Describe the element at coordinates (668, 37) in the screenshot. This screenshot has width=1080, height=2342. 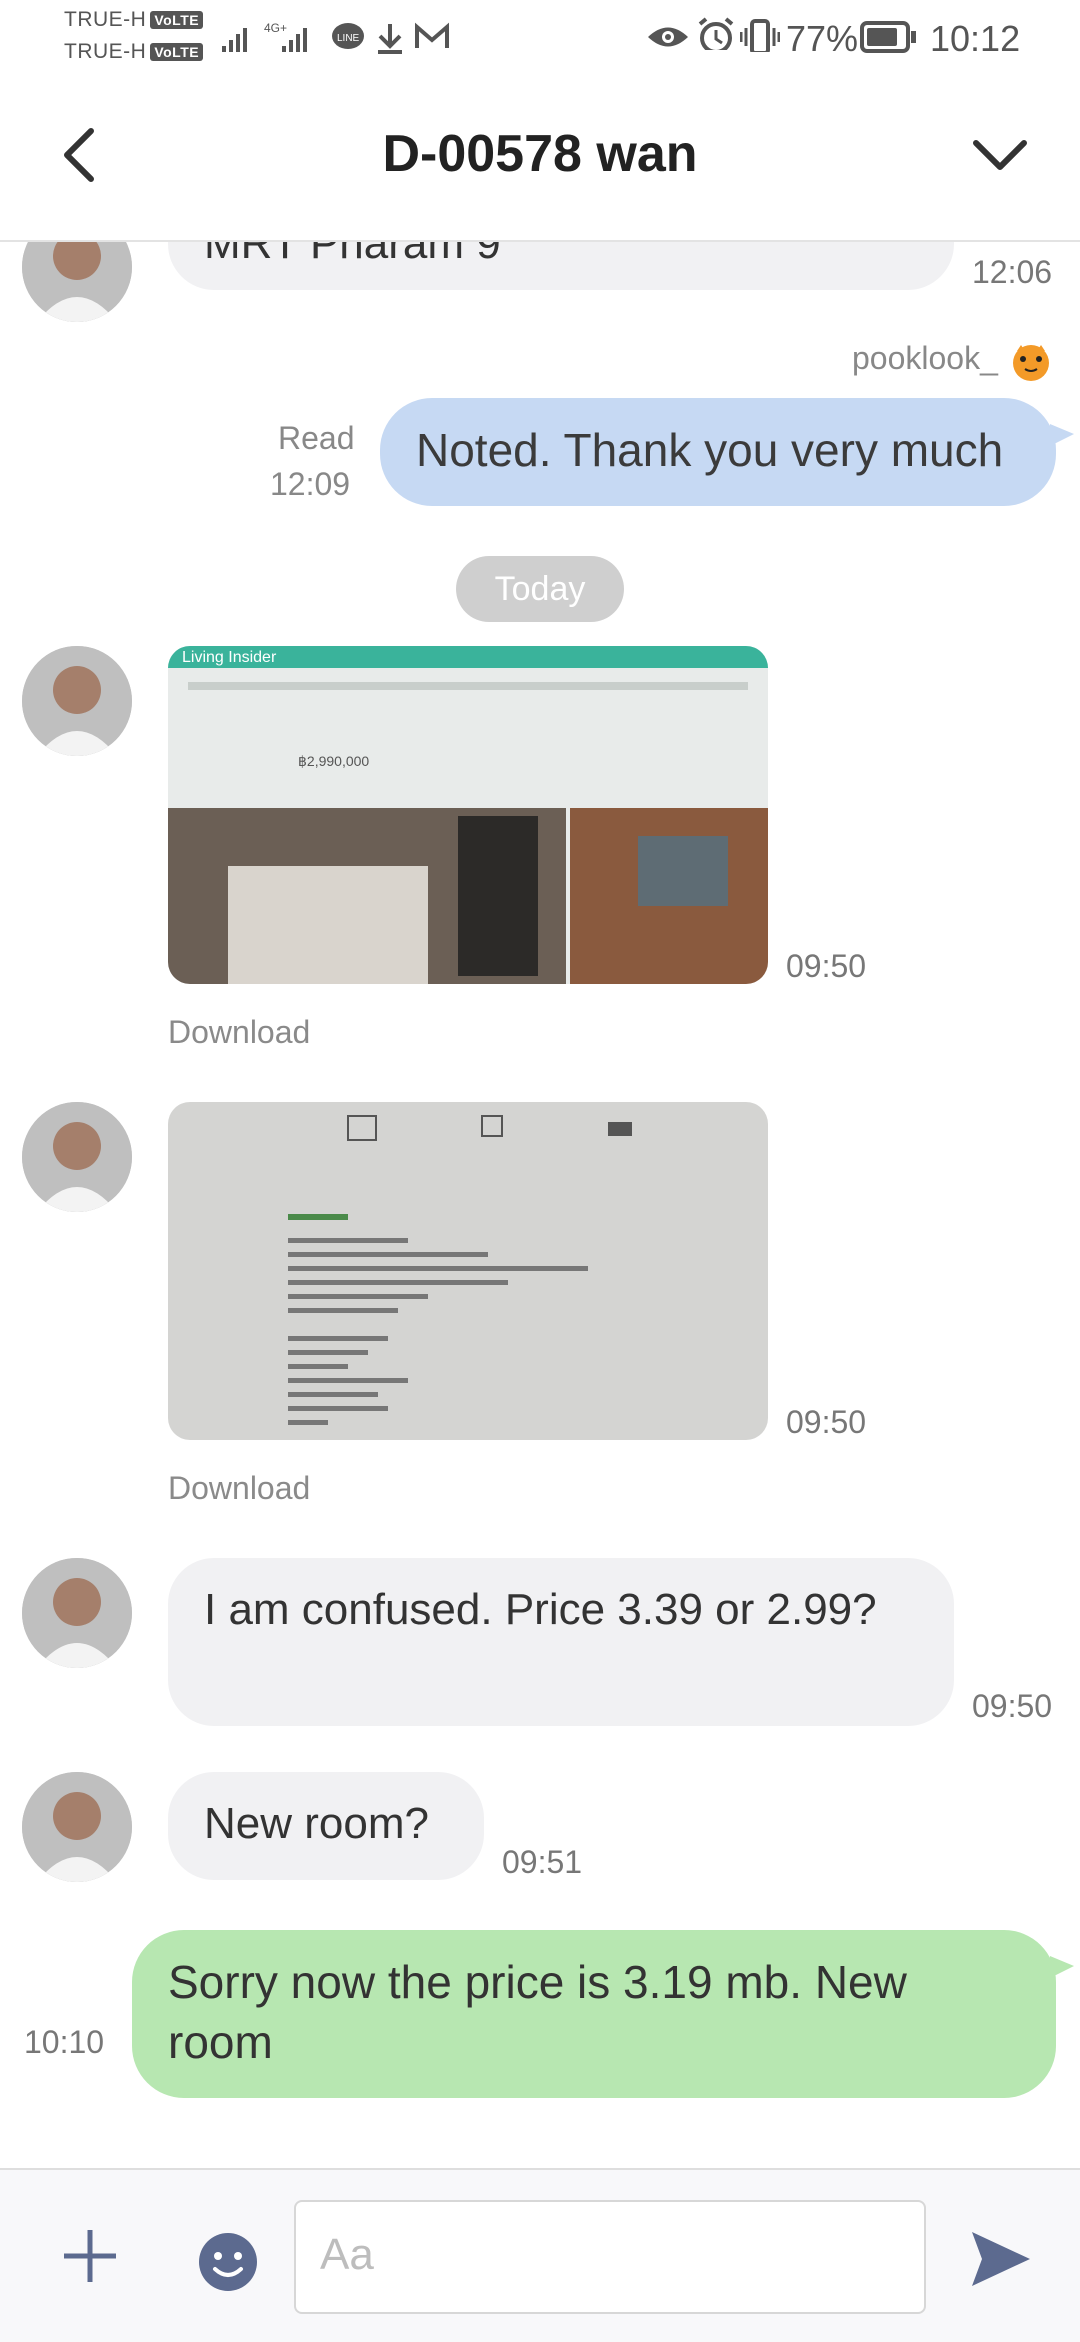
I see `eye-icon` at that location.